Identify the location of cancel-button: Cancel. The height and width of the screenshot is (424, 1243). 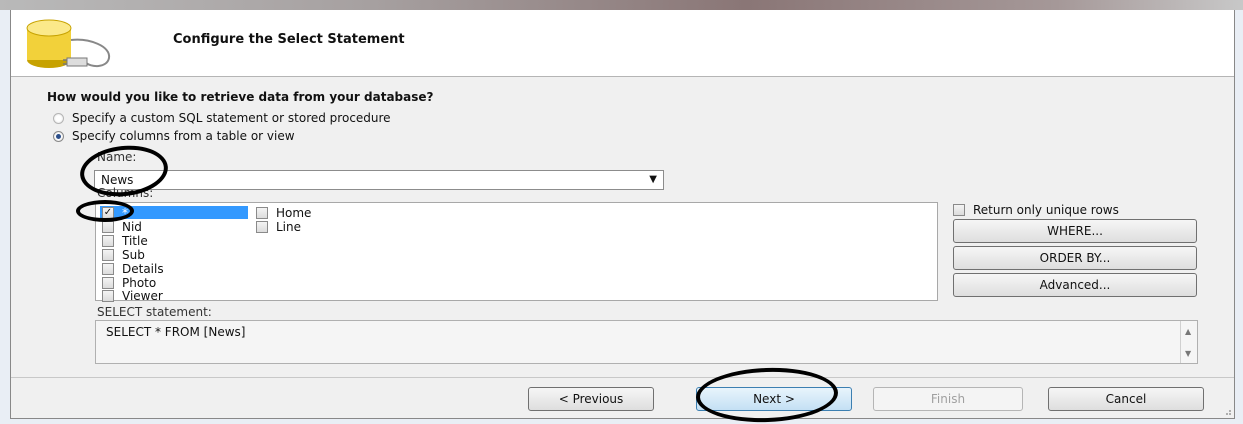
(1126, 399).